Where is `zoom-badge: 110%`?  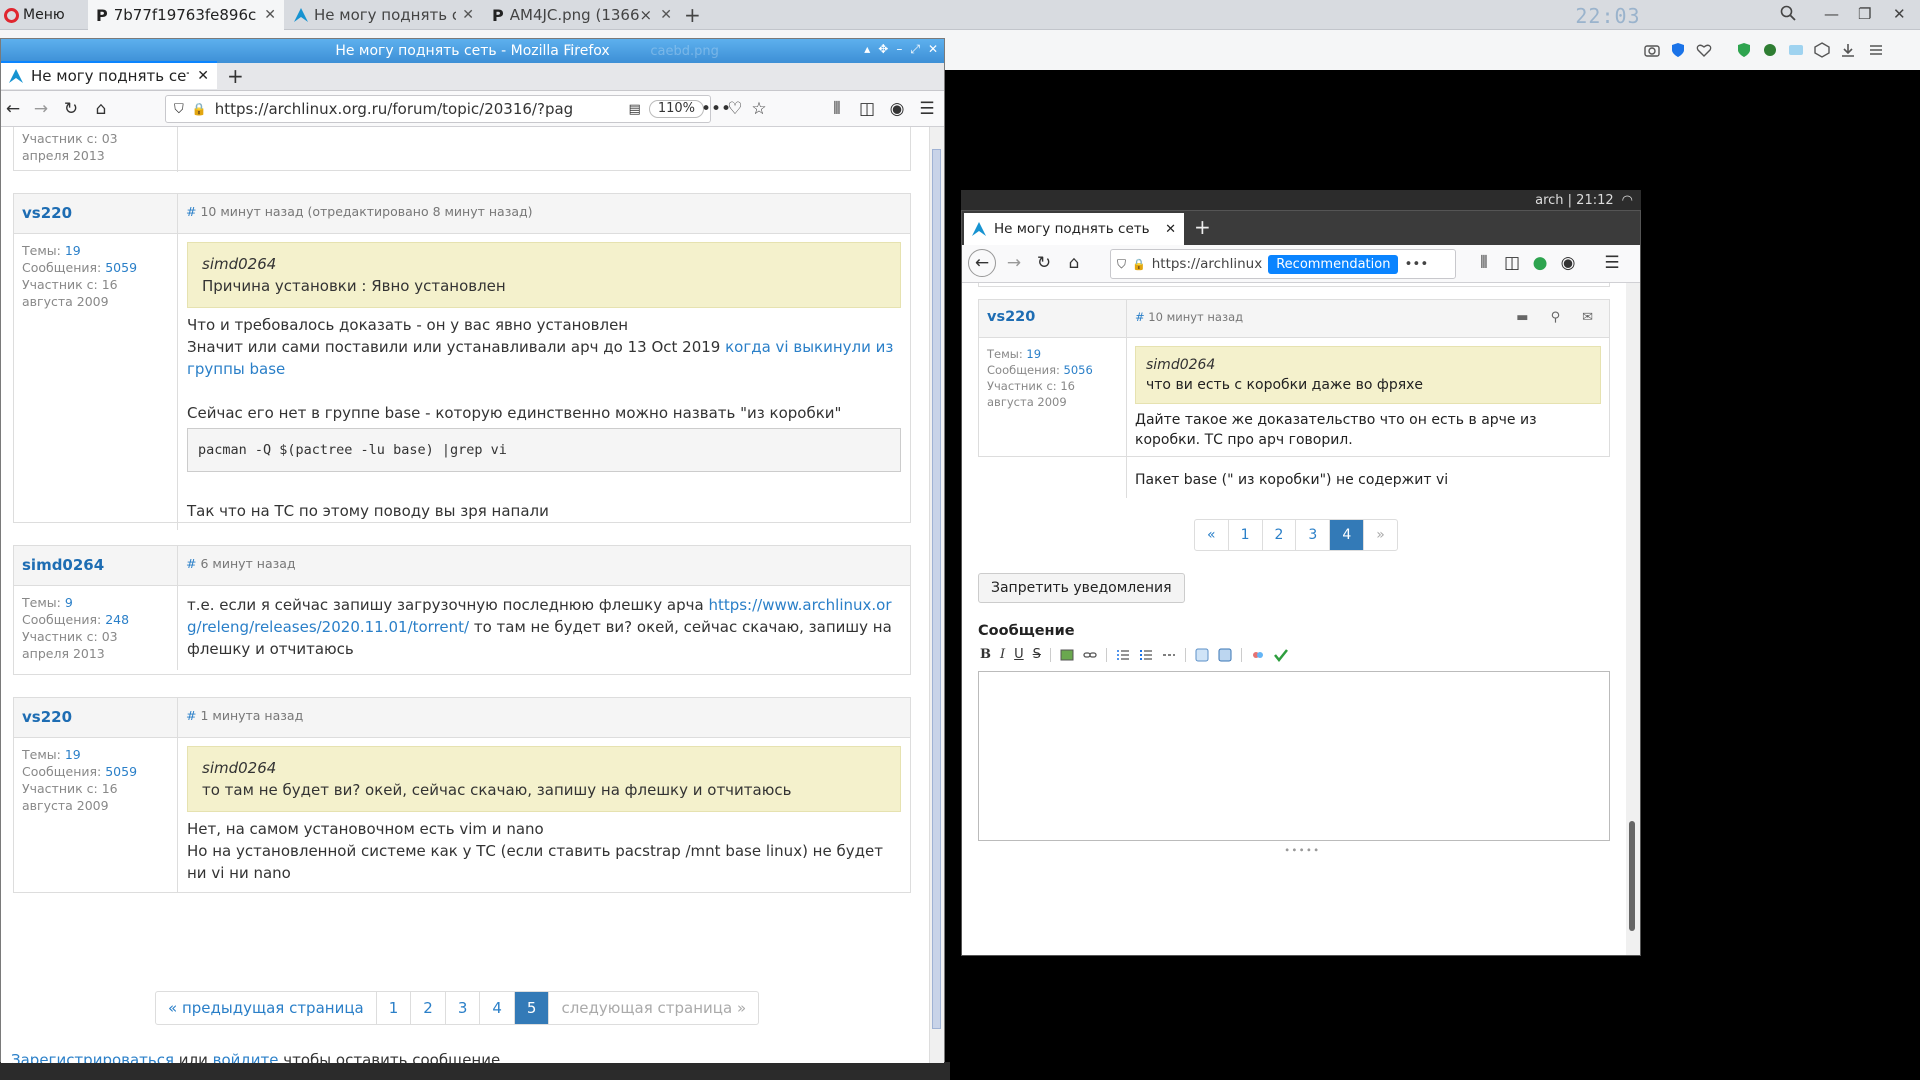 zoom-badge: 110% is located at coordinates (676, 109).